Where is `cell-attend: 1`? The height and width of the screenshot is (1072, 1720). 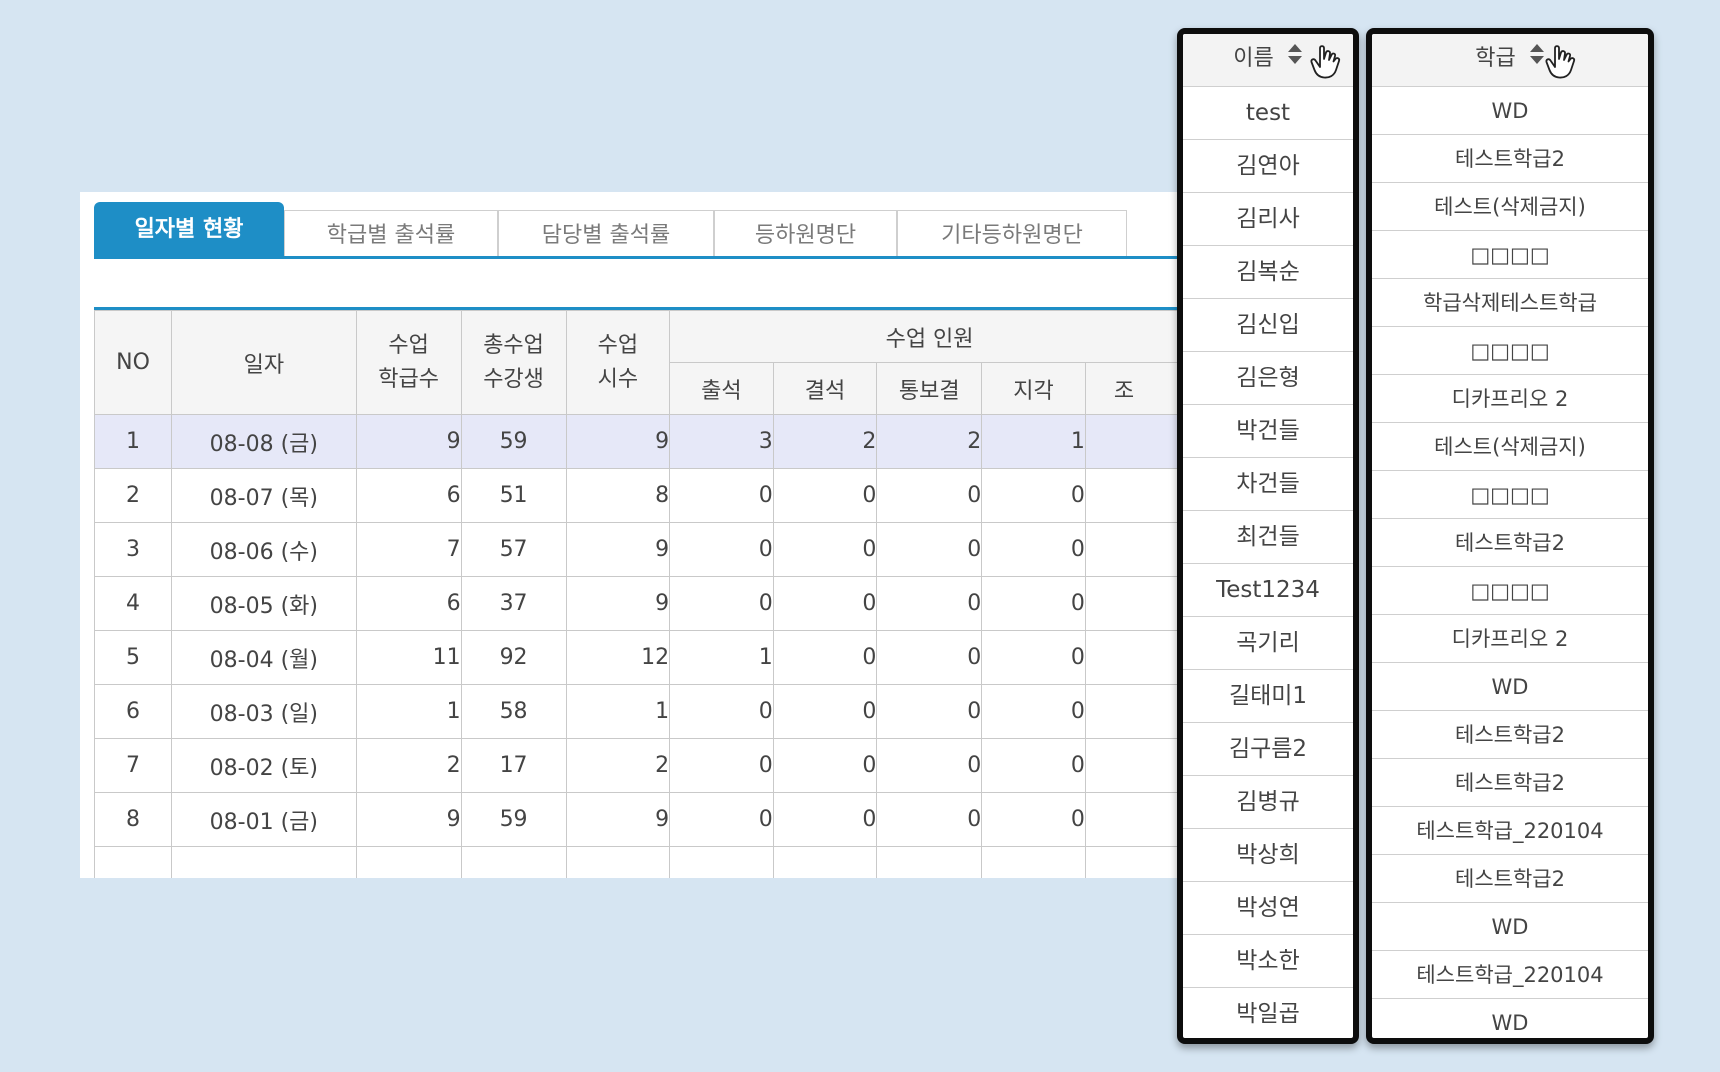 cell-attend: 1 is located at coordinates (721, 657).